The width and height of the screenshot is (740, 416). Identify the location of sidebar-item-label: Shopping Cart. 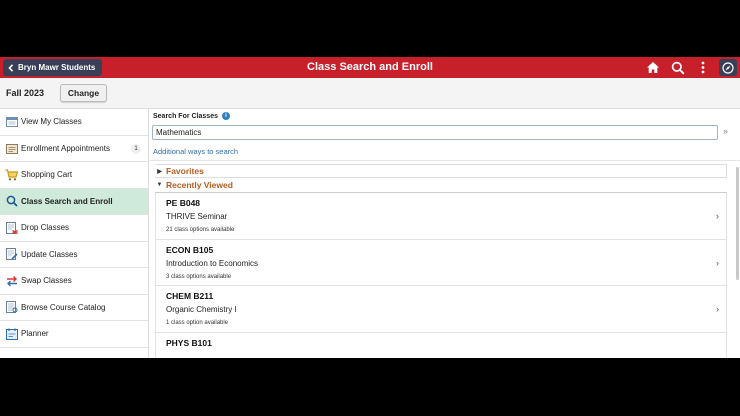
(47, 175).